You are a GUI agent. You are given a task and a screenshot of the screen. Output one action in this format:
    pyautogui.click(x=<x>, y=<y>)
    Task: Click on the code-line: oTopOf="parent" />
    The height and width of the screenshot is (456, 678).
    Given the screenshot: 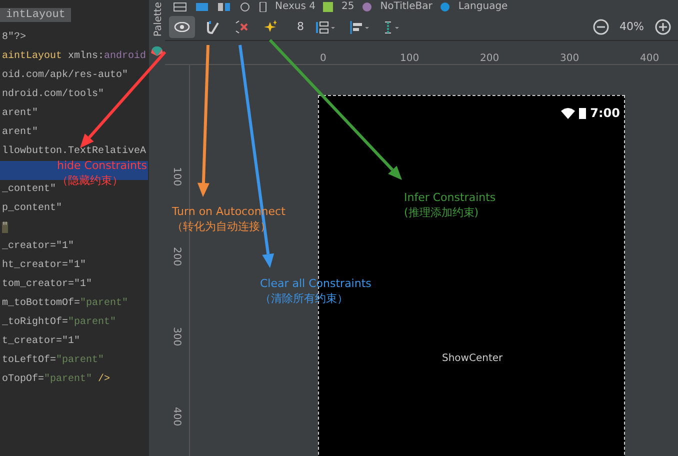 What is the action you would take?
    pyautogui.click(x=56, y=379)
    